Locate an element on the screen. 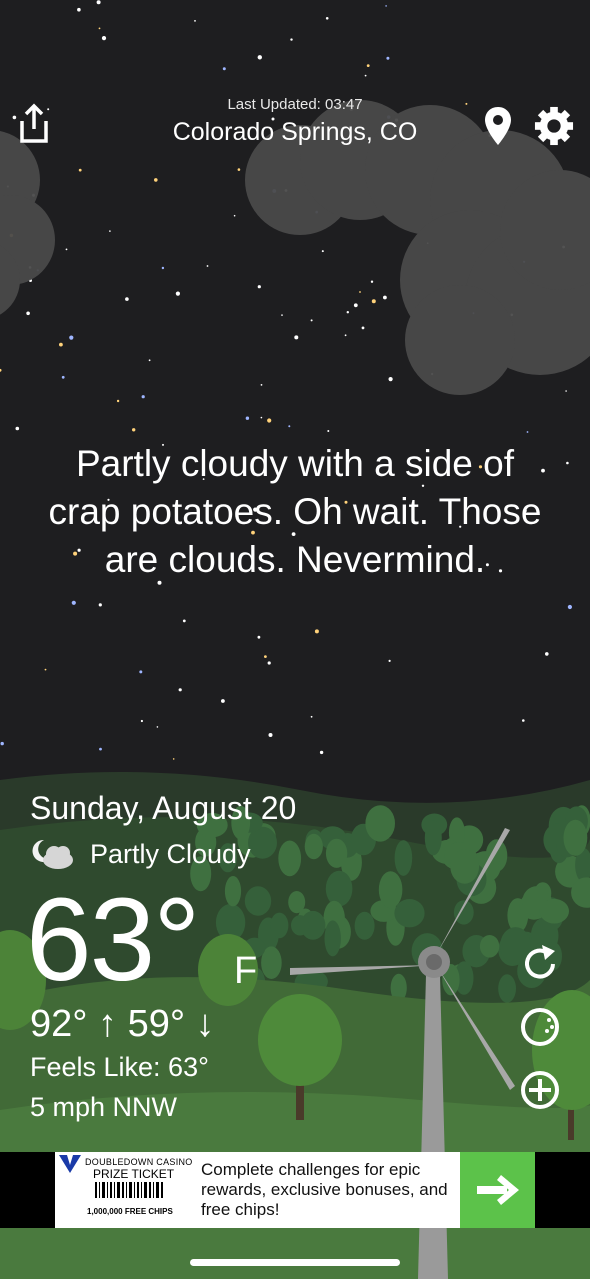  refresh-button is located at coordinates (540, 964).